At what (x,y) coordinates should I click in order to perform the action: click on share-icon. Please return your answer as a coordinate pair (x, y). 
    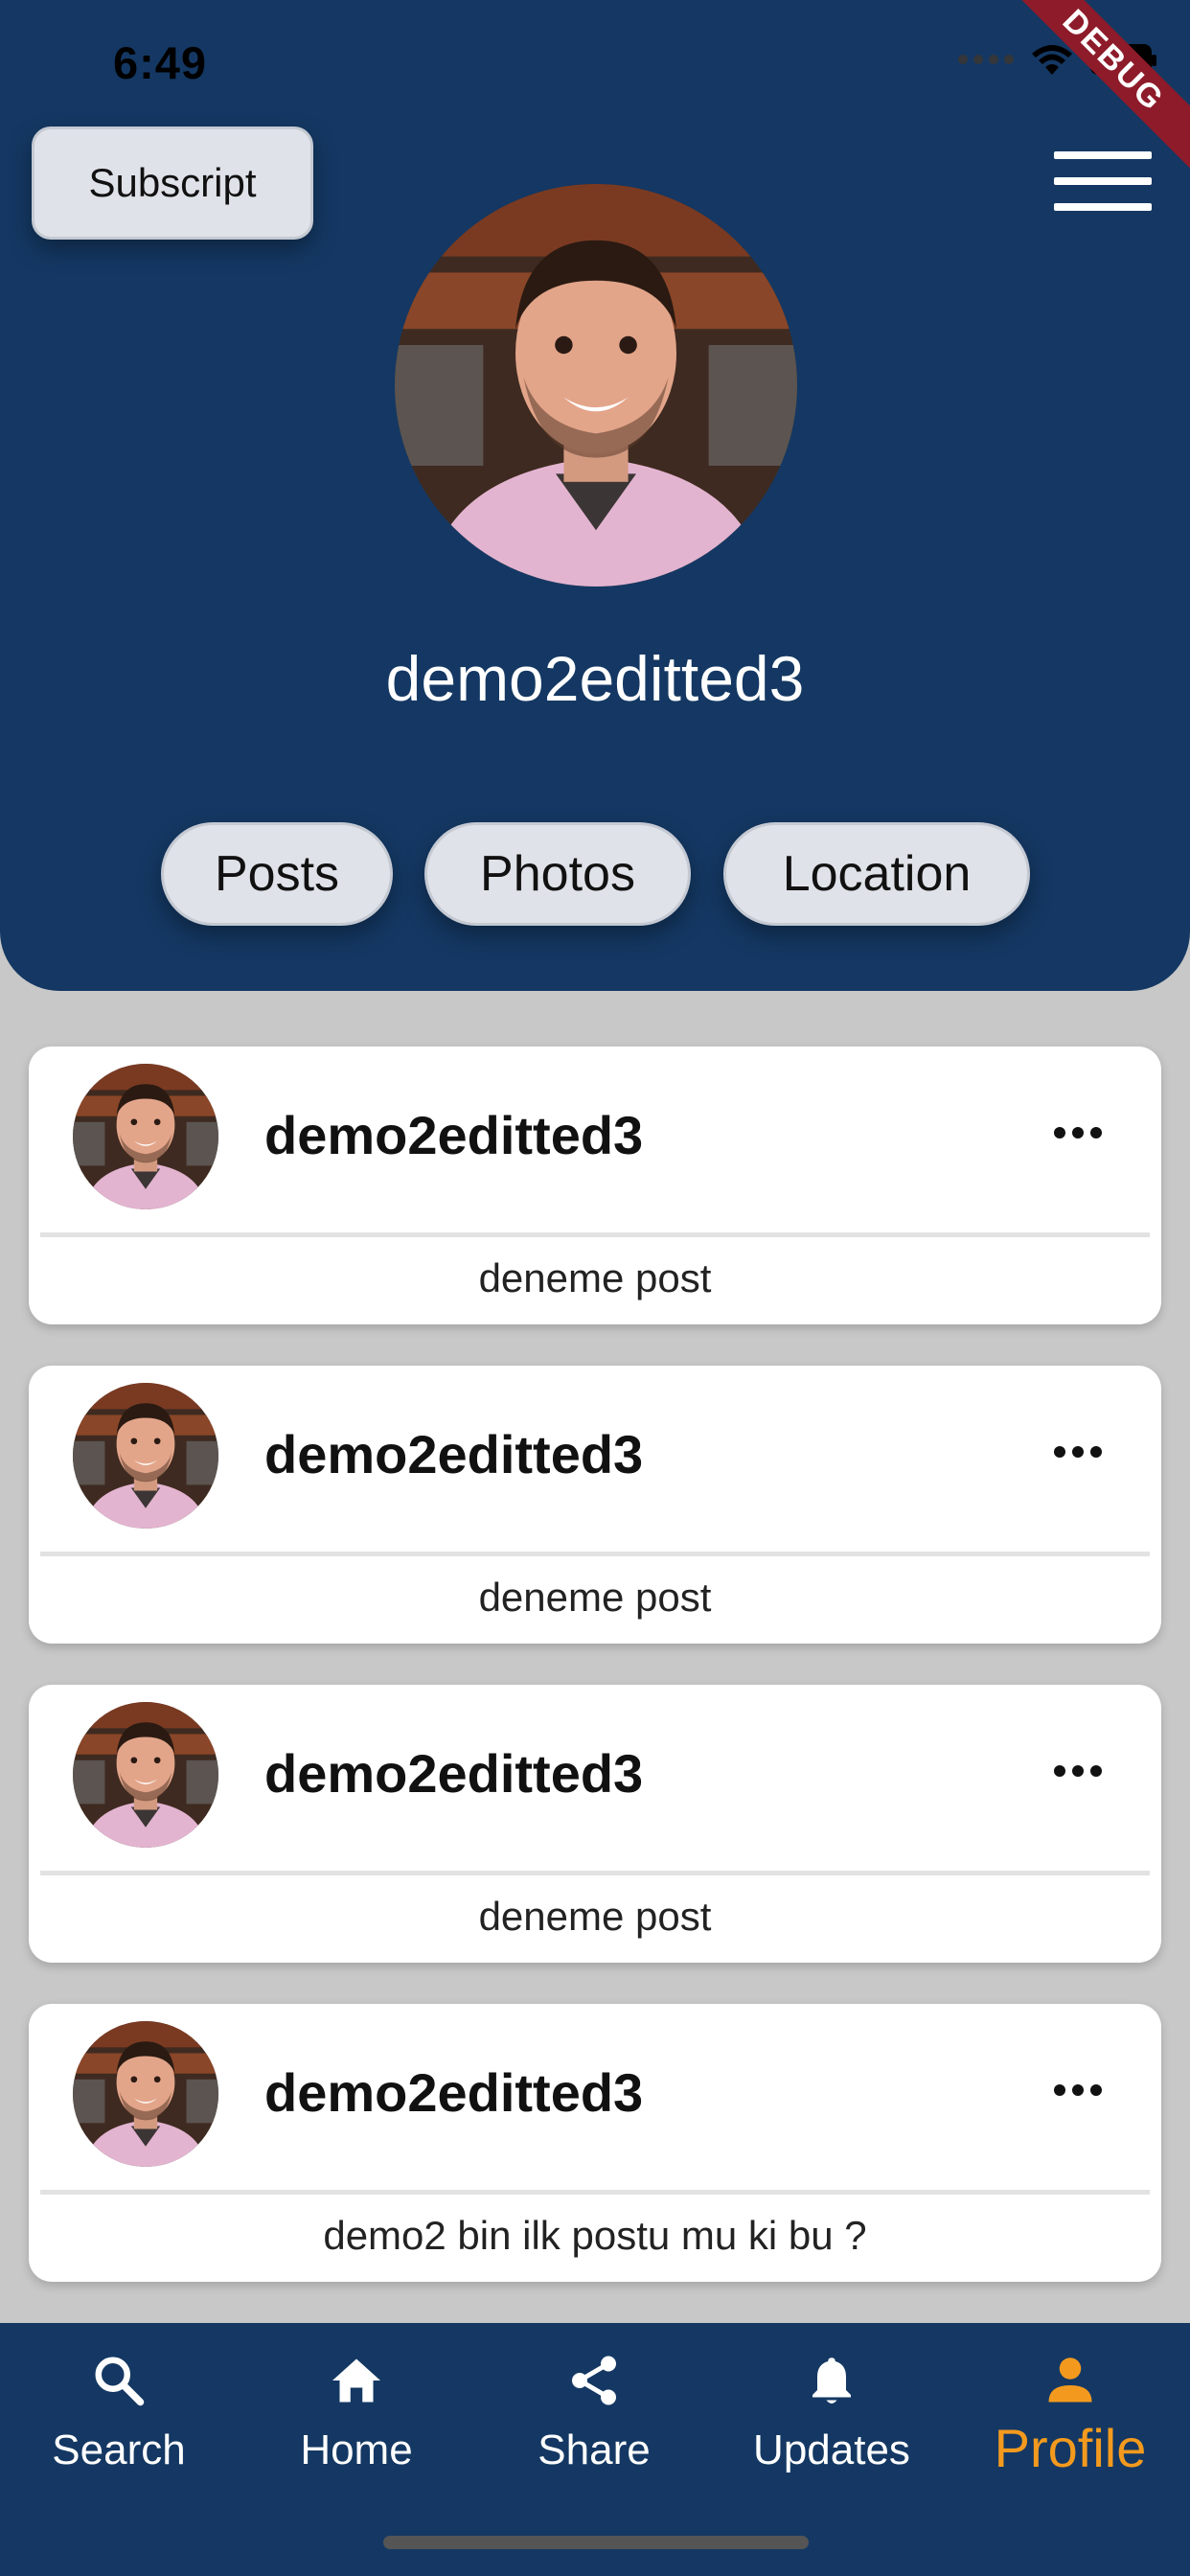
    Looking at the image, I should click on (594, 2380).